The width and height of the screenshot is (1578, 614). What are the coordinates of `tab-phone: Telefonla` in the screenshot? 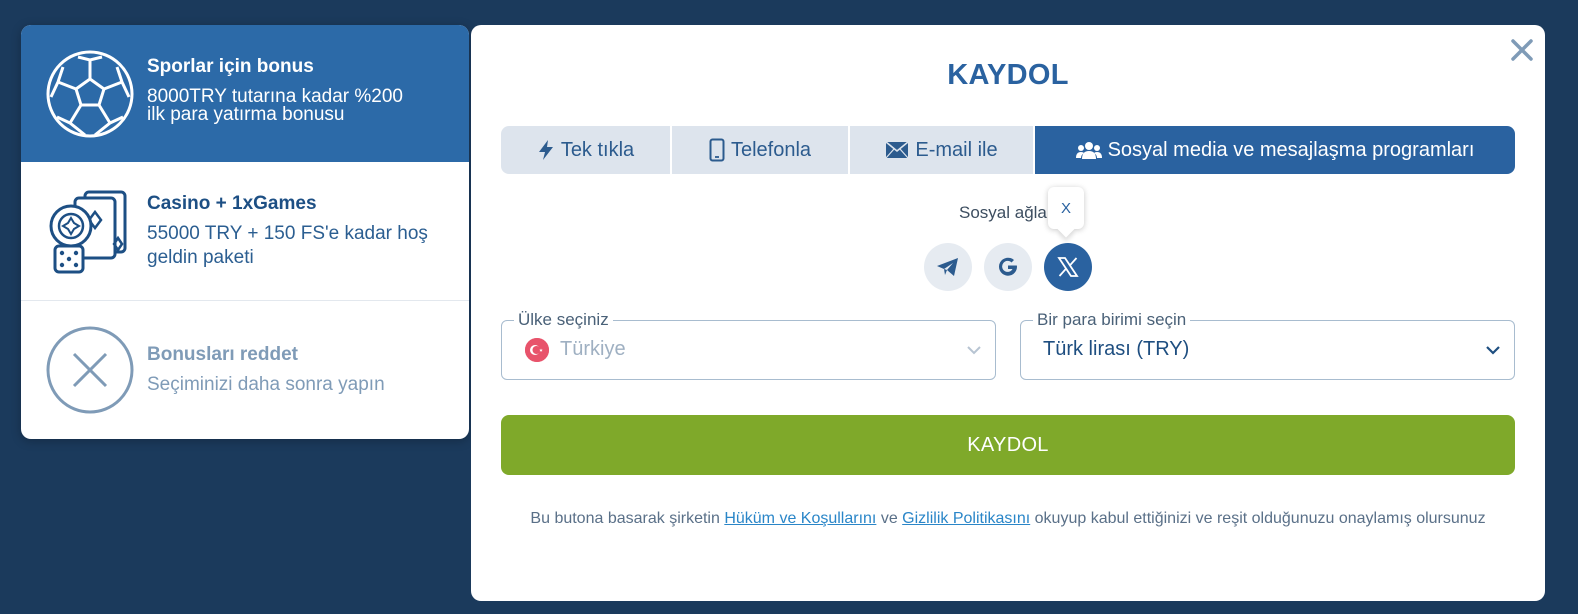 It's located at (761, 150).